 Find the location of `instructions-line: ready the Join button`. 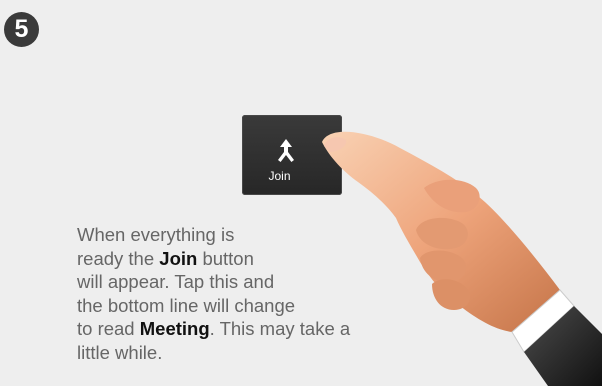

instructions-line: ready the Join button is located at coordinates (213, 259).